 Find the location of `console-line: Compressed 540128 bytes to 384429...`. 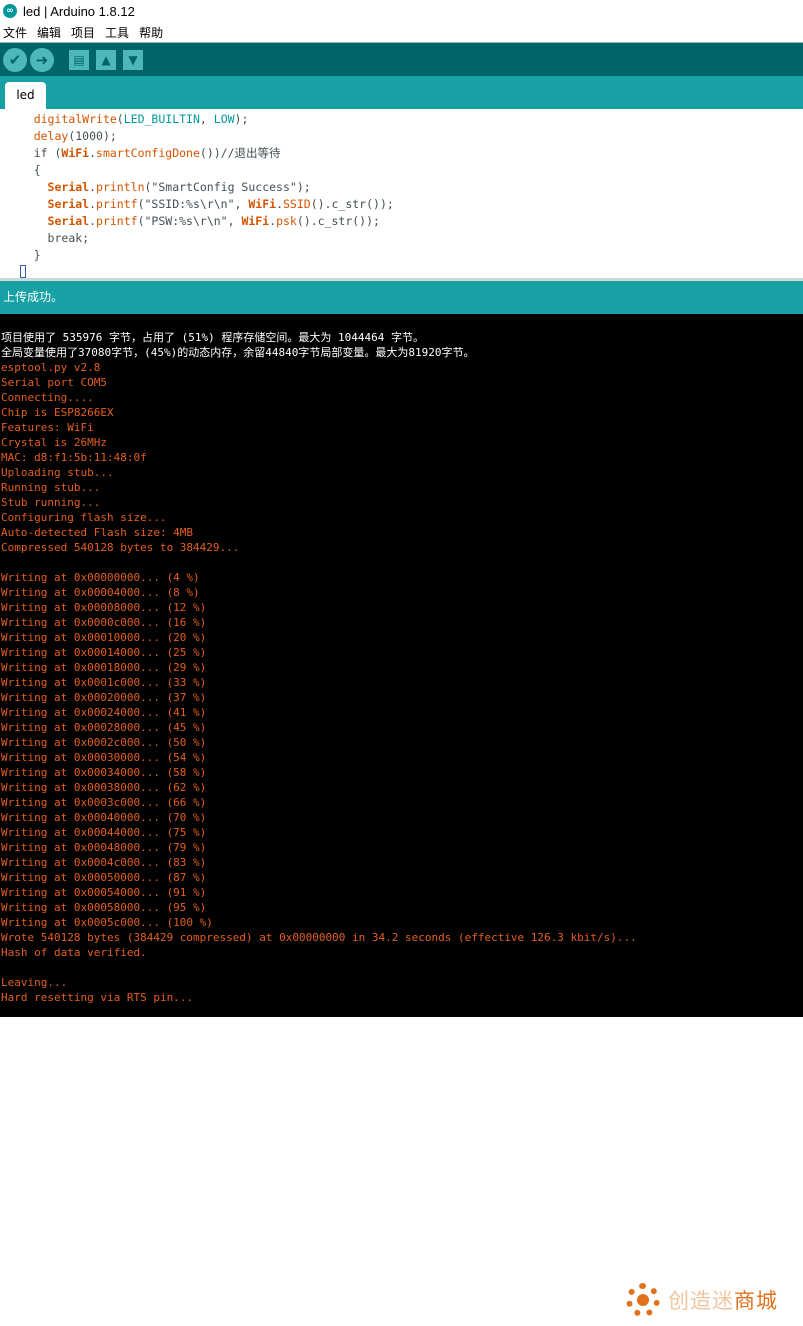

console-line: Compressed 540128 bytes to 384429... is located at coordinates (120, 547).